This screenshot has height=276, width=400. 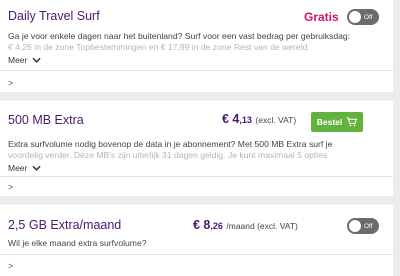 I want to click on price-cents: ,13, so click(x=245, y=120).